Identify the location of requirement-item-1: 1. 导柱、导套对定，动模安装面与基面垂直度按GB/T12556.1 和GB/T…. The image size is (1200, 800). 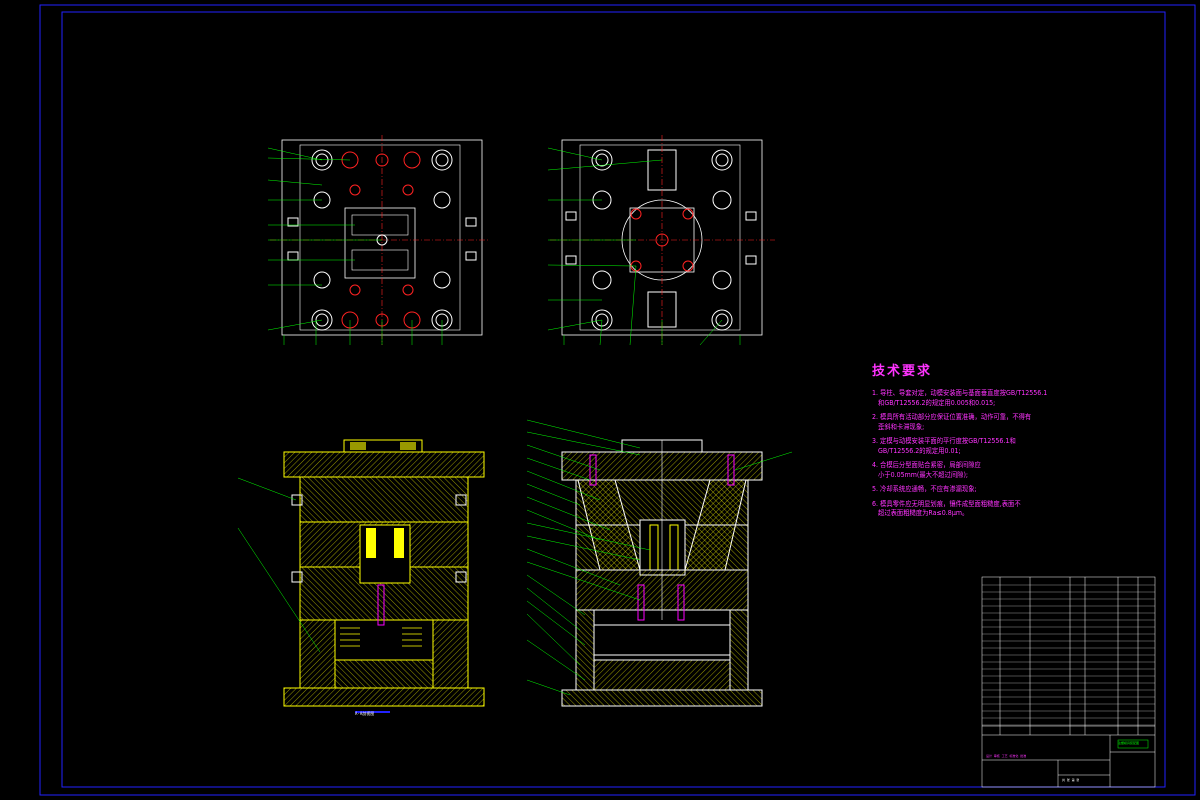
(960, 398).